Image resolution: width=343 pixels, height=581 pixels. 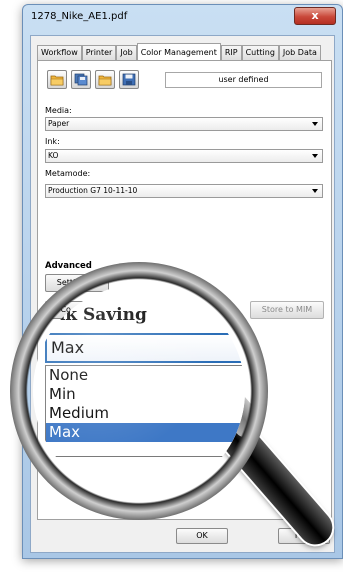 What do you see at coordinates (315, 16) in the screenshot?
I see `close-button: x` at bounding box center [315, 16].